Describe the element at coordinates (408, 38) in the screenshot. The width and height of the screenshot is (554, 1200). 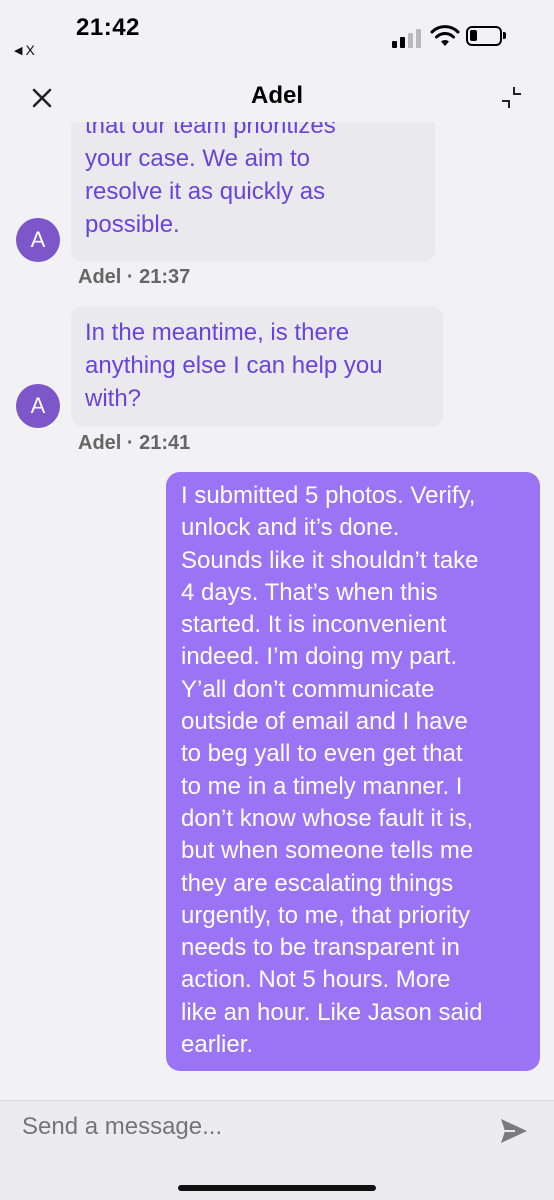
I see `cellular-signal-icon` at that location.